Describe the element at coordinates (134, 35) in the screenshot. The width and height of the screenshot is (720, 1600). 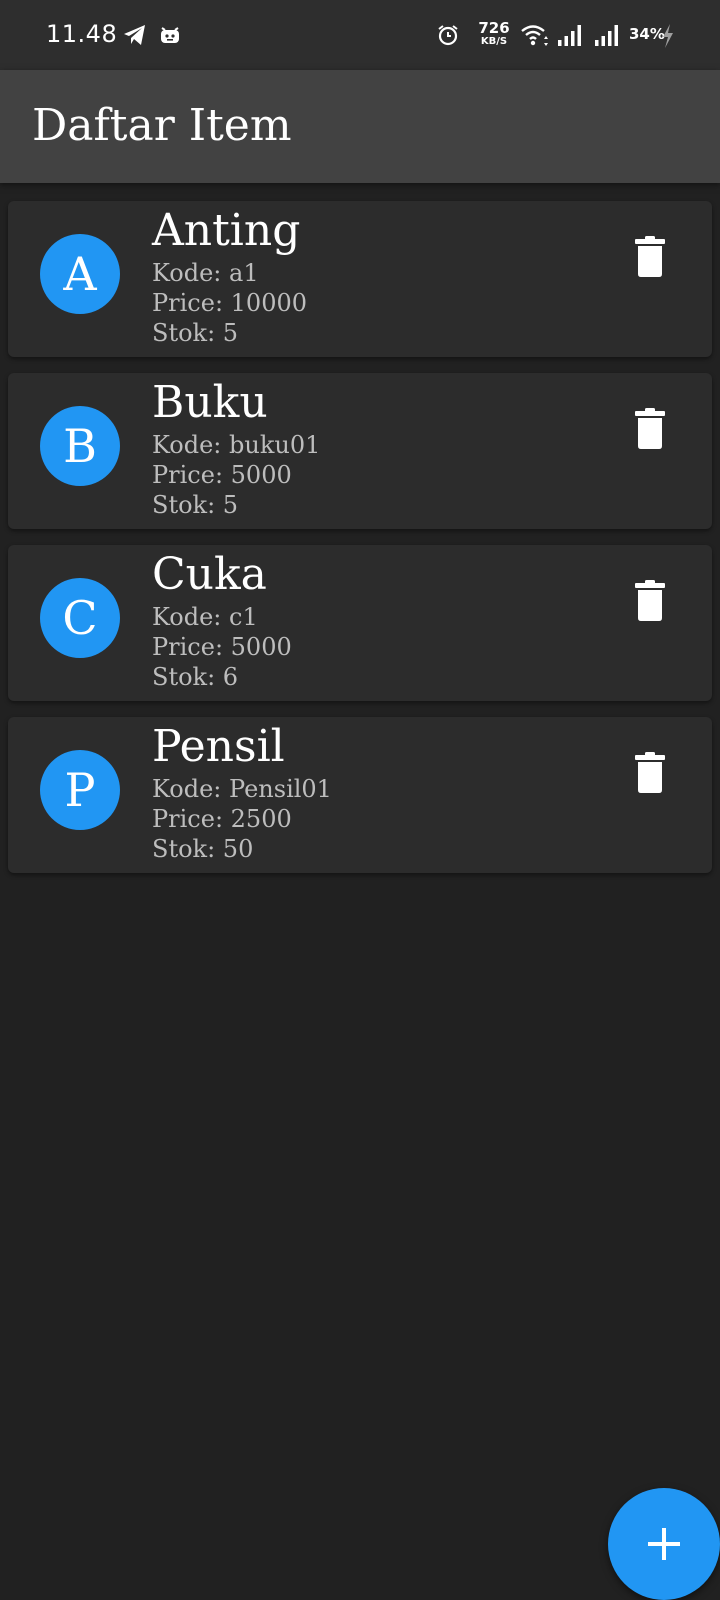
I see `telegram-icon` at that location.